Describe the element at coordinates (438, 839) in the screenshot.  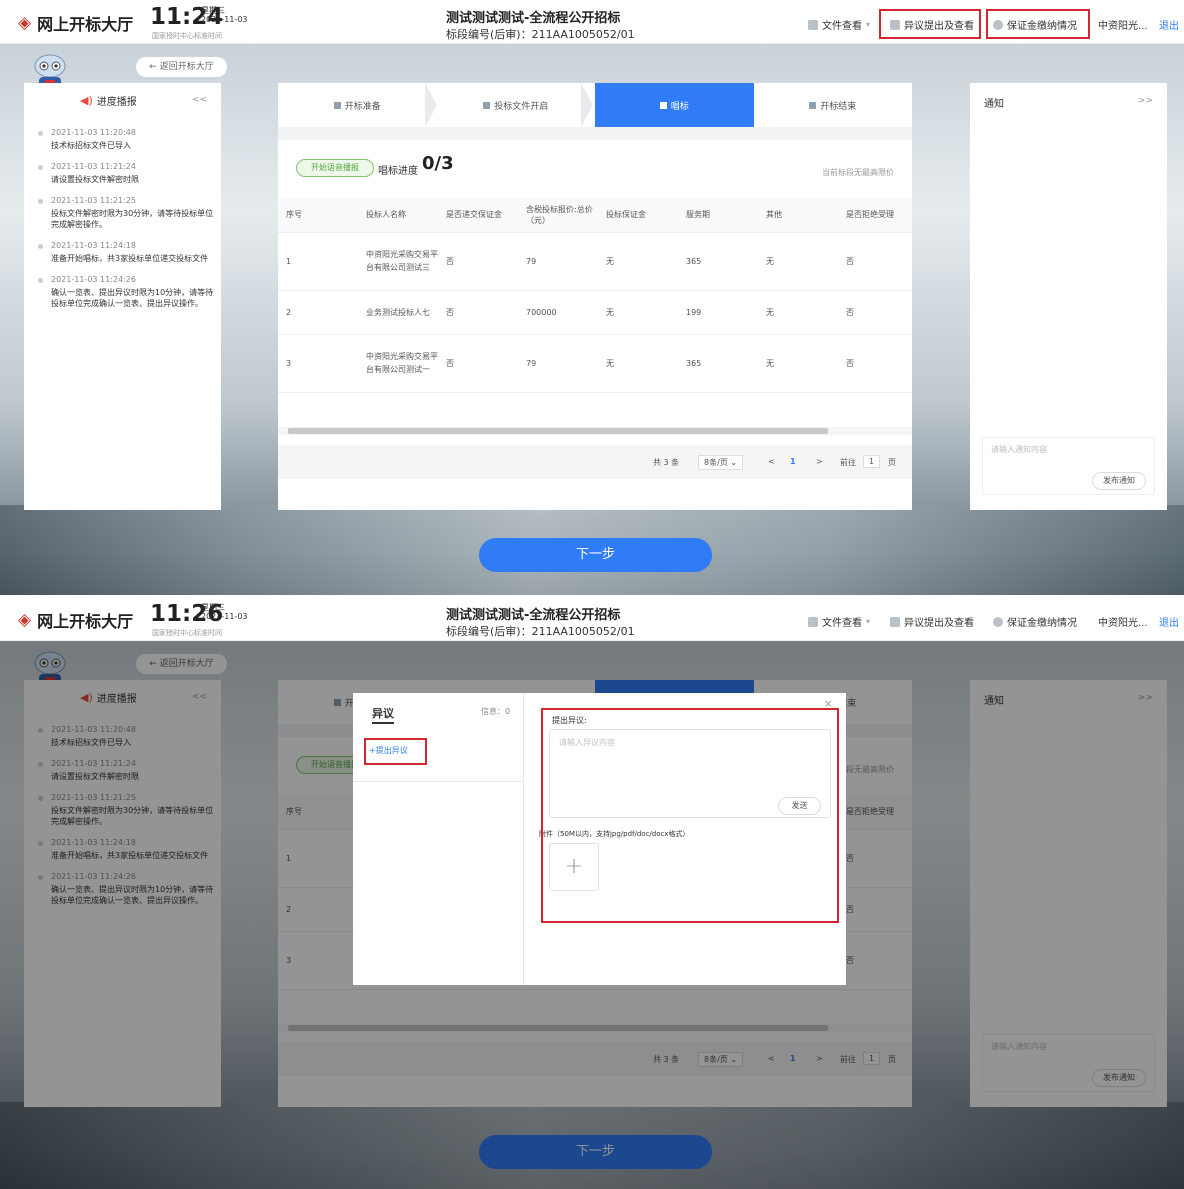
I see `objection-sidebar: 异议 信息：0 +提出异议` at that location.